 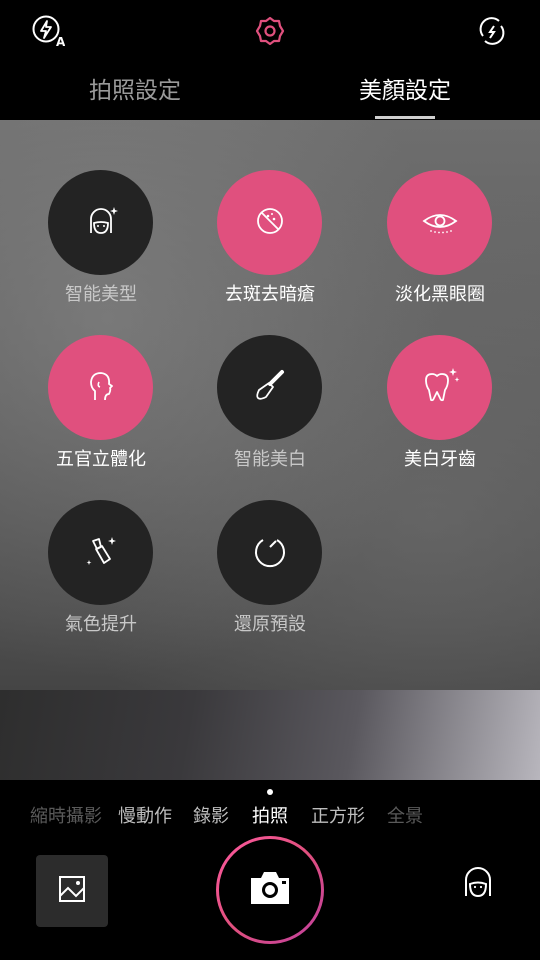 I want to click on beauty-option-blemish: 去斑去暗瘡, so click(x=270, y=245).